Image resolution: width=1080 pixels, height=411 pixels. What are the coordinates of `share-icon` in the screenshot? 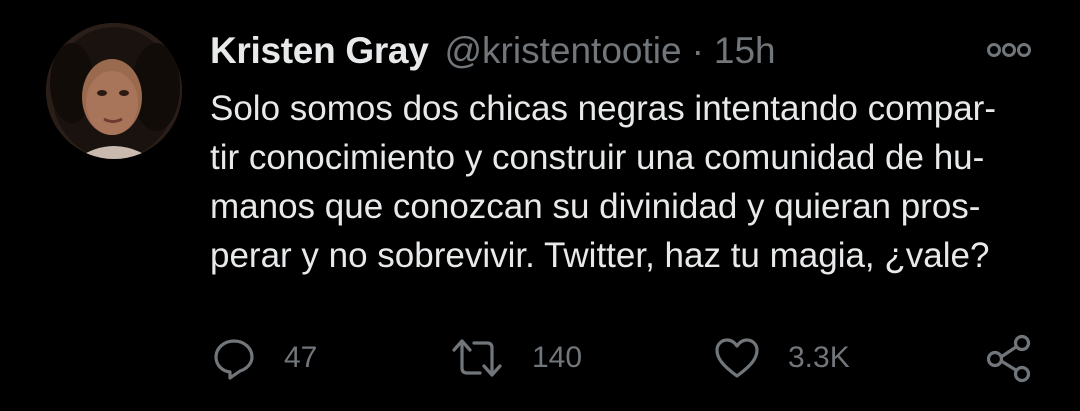 It's located at (1008, 358).